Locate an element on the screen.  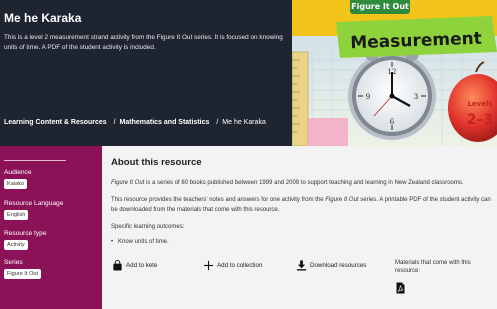
breadcrumb-maths-stats: Mathematics and Statistics is located at coordinates (165, 122).